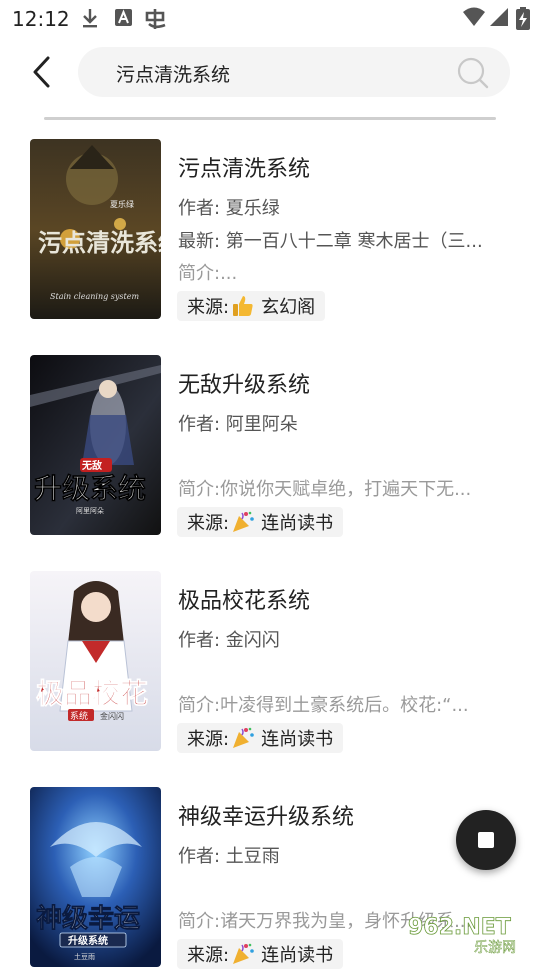  I want to click on cover-badge-text: 升级系统, so click(88, 940).